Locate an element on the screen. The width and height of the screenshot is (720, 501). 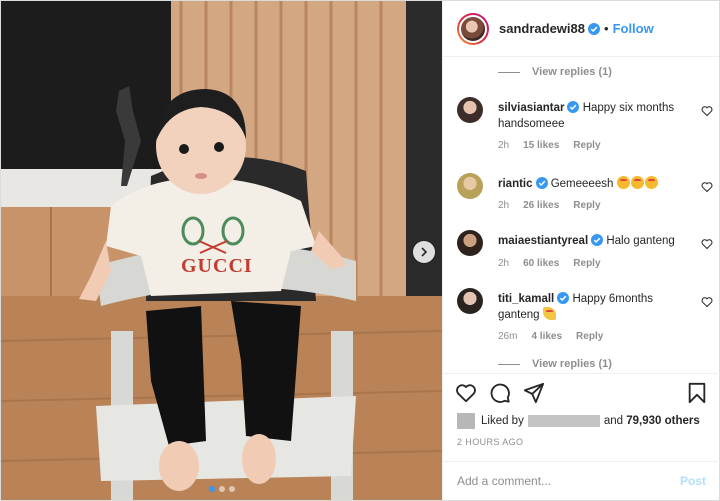
comment-likes: 26 likes is located at coordinates (541, 205).